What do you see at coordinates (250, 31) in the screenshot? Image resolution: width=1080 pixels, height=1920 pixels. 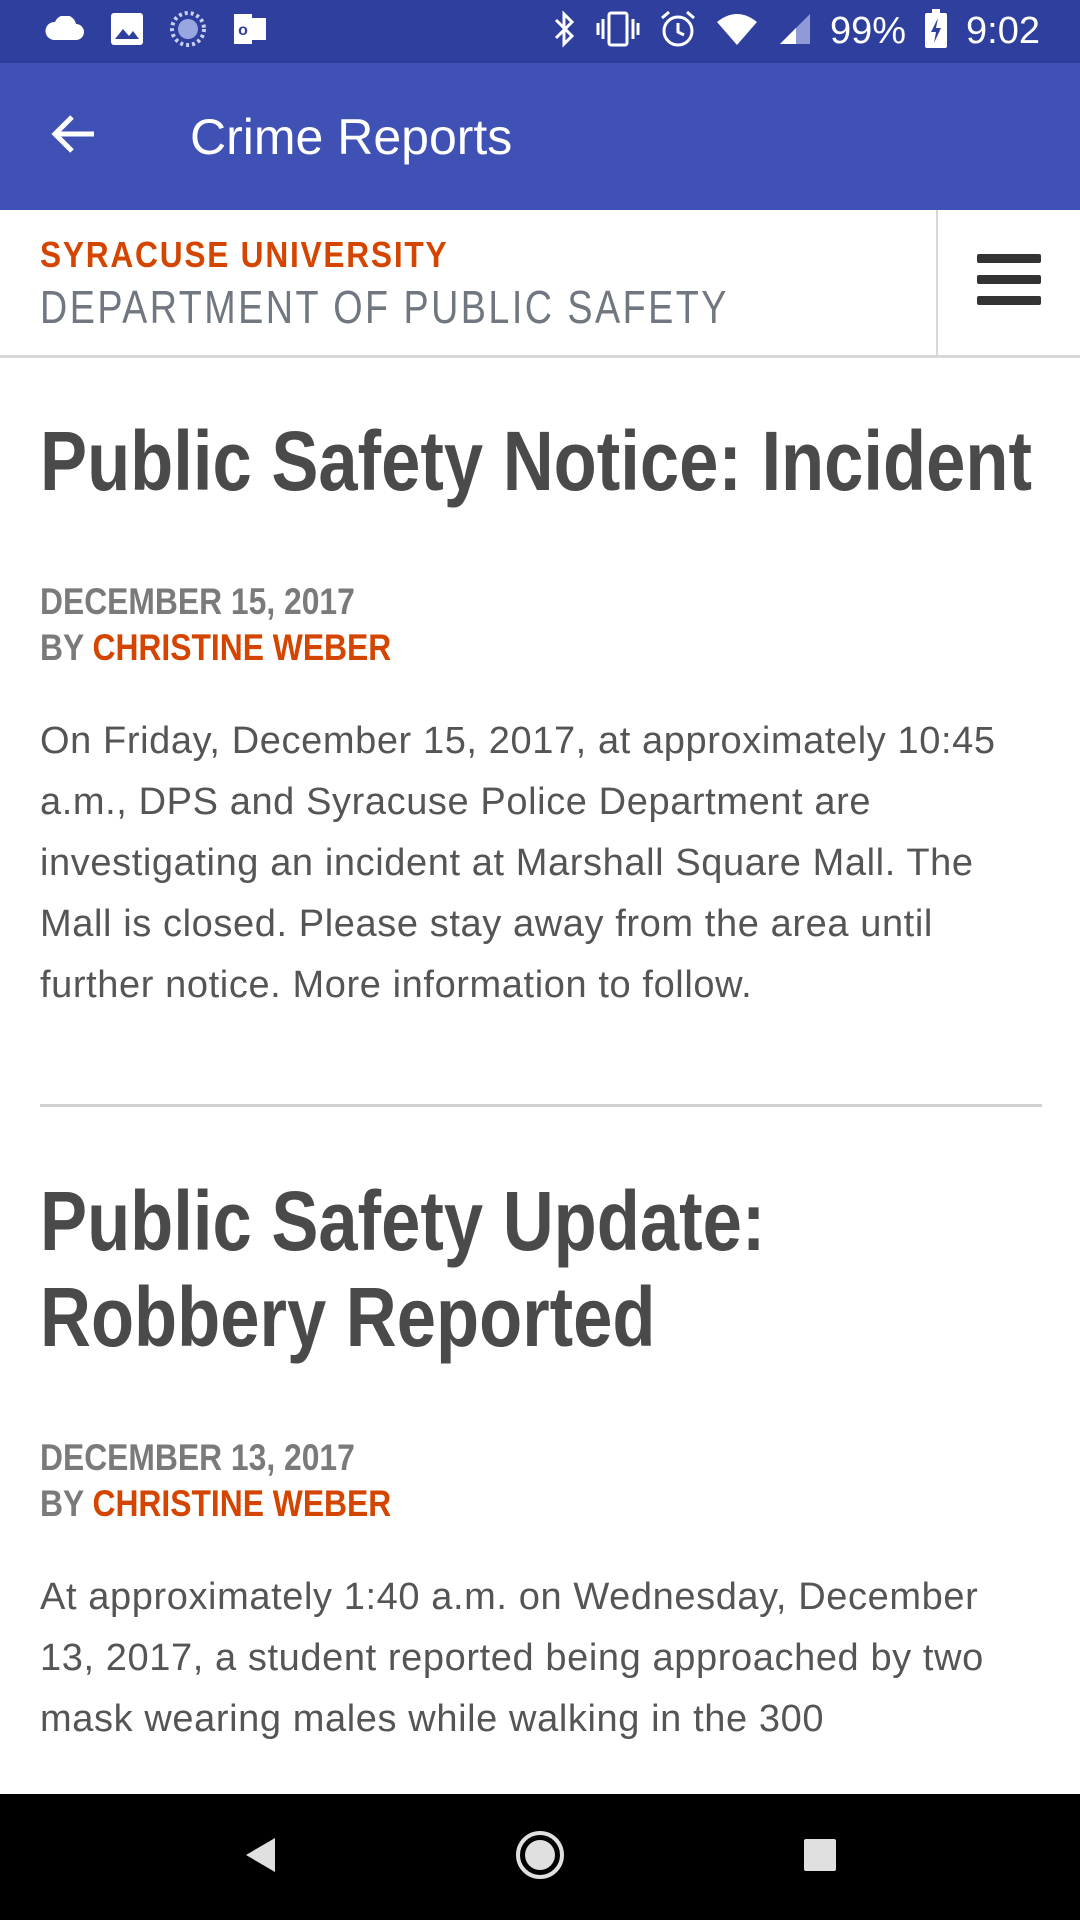 I see `outlook-icon: o` at bounding box center [250, 31].